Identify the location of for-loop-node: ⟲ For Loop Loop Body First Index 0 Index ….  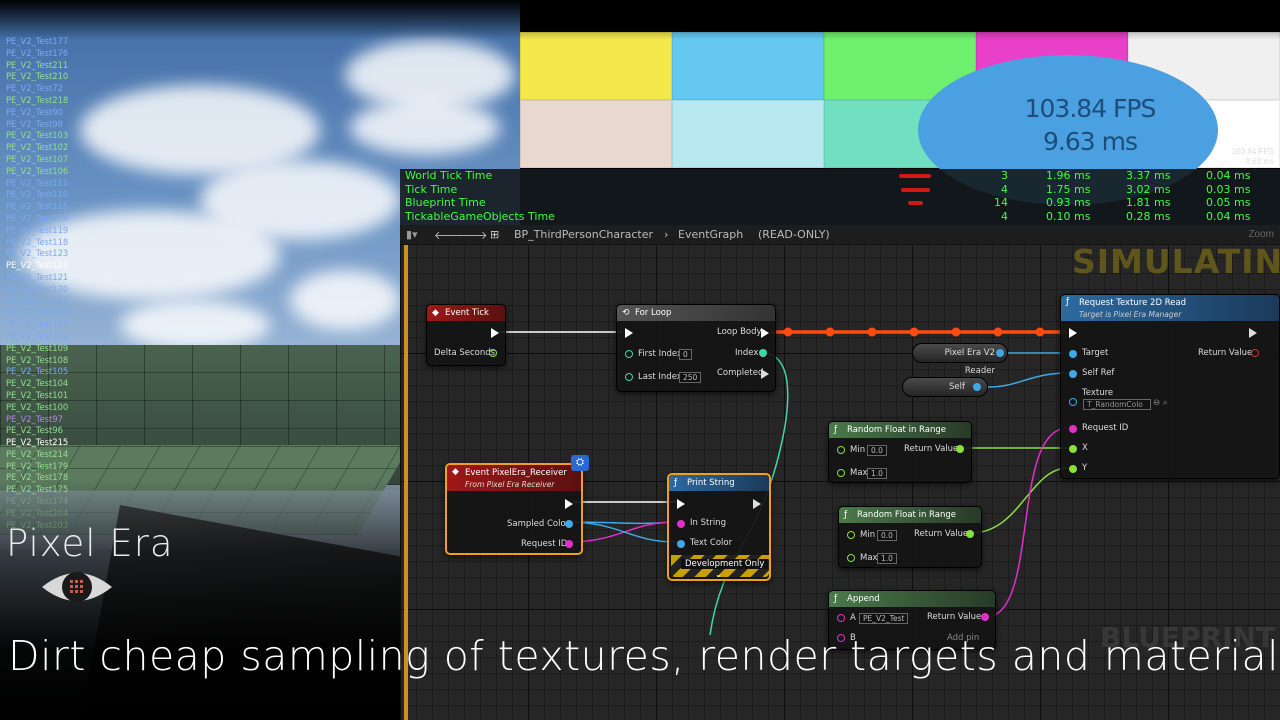
(696, 348).